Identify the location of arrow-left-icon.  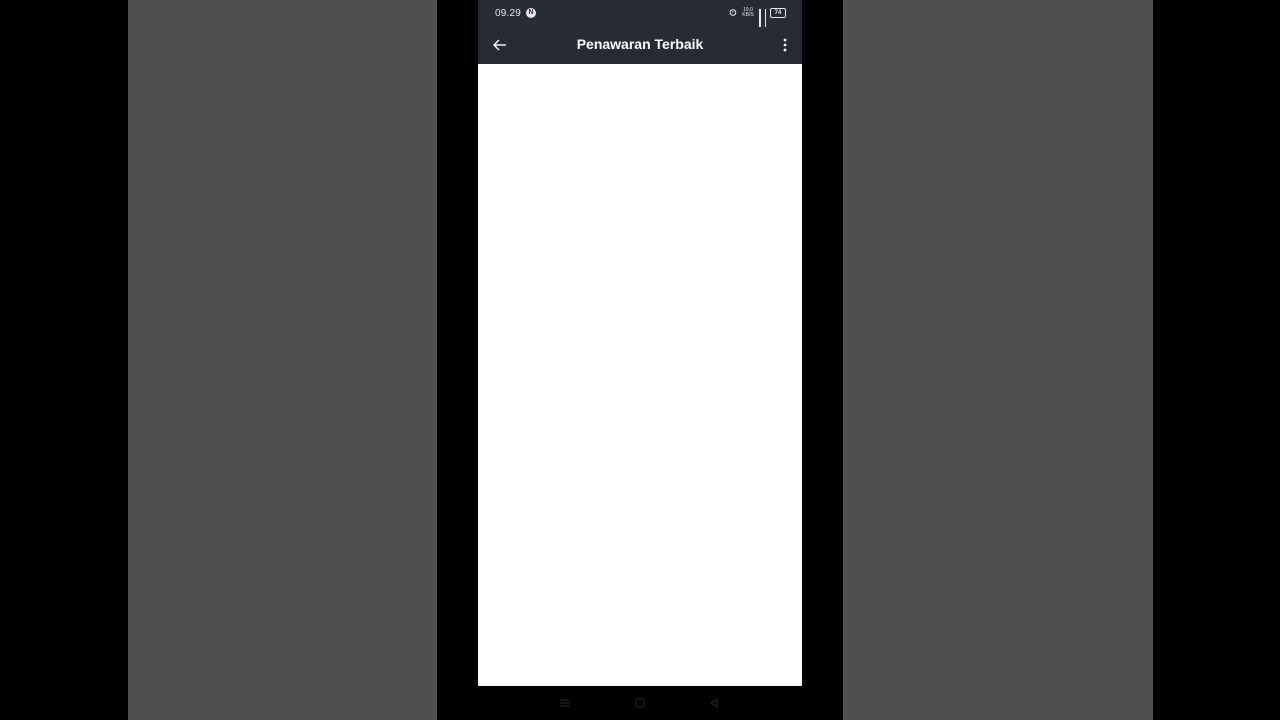
(499, 45).